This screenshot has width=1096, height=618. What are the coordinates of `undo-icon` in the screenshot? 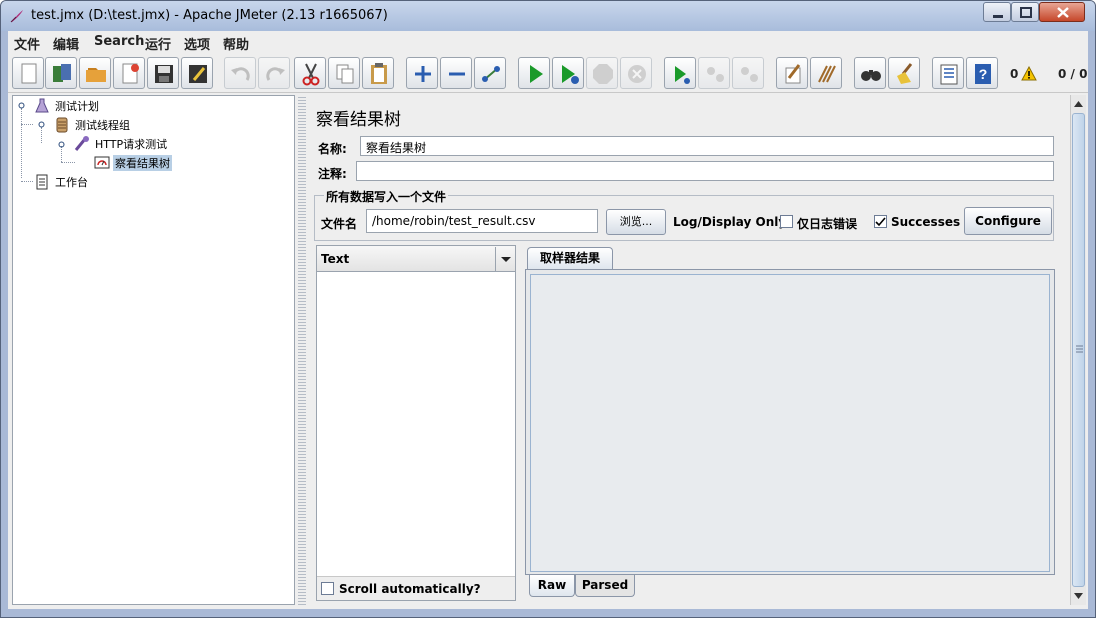 It's located at (240, 74).